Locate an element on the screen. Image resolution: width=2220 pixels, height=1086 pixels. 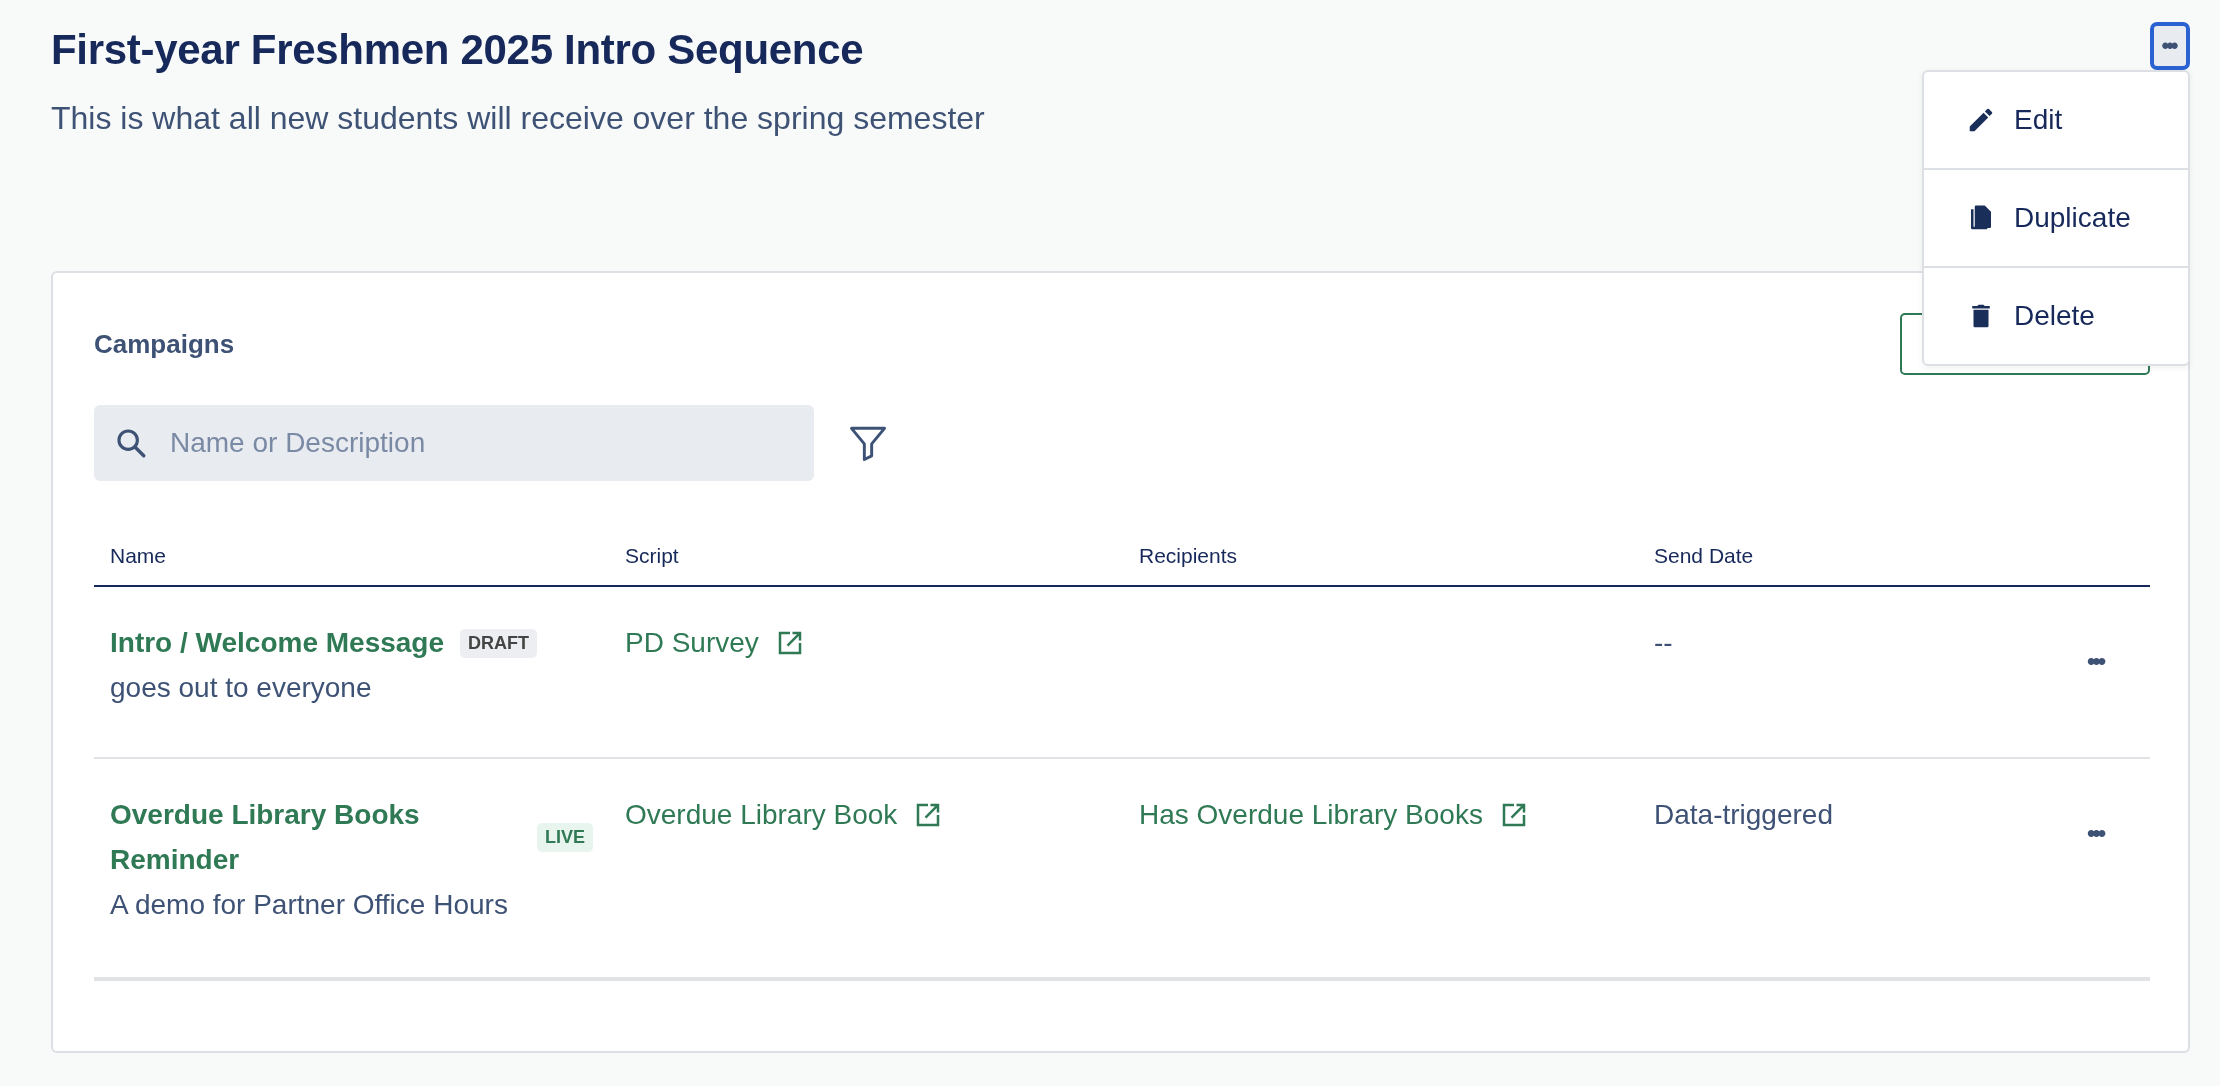
search-field: Name or Description is located at coordinates (454, 443).